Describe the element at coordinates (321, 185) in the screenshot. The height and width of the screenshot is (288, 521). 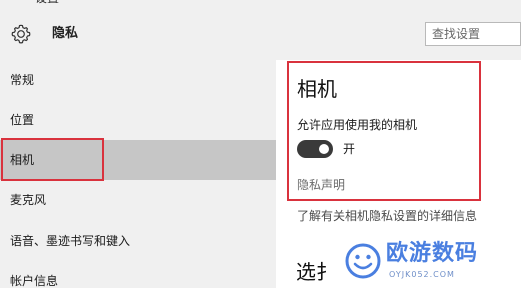
I see `privacy-statement-link: 隐私声明` at that location.